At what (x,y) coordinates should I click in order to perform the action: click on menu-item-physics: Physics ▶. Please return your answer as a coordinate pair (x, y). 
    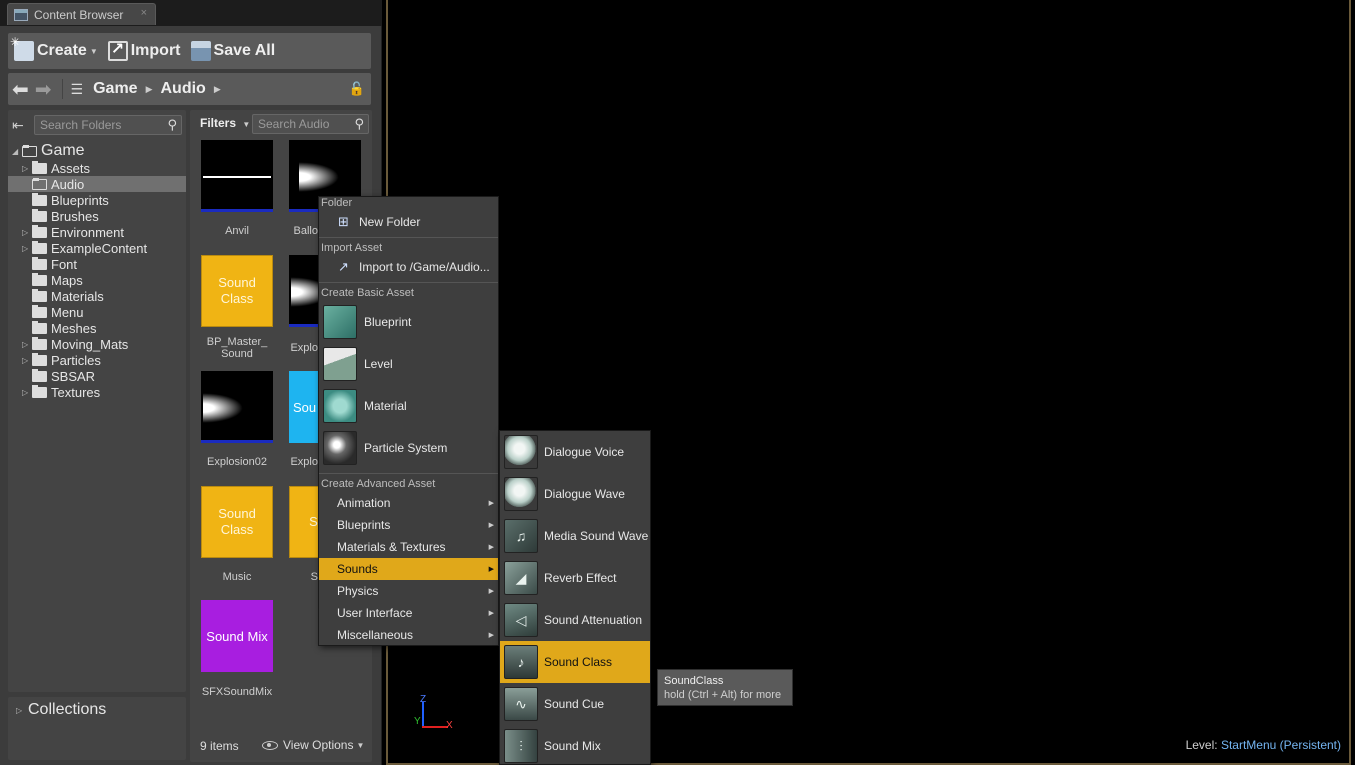
    Looking at the image, I should click on (408, 591).